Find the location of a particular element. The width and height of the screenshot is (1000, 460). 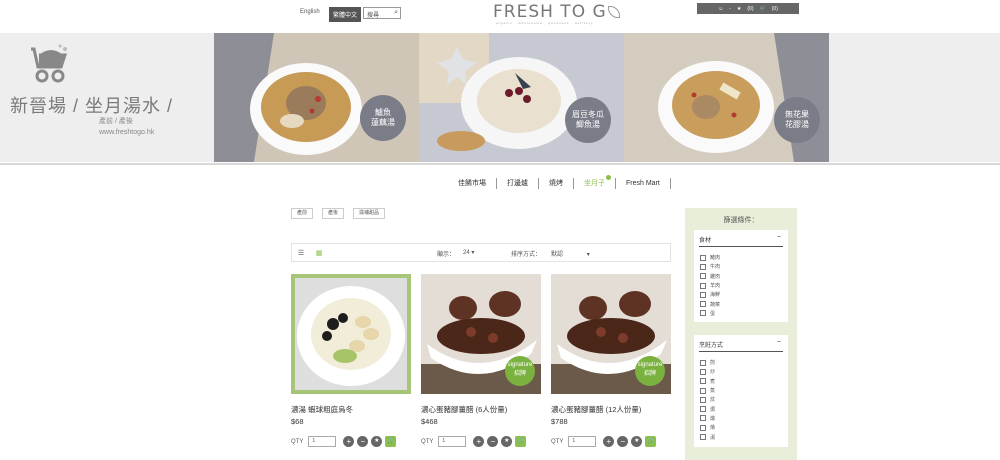

filter-option-label: 炆 is located at coordinates (713, 400).